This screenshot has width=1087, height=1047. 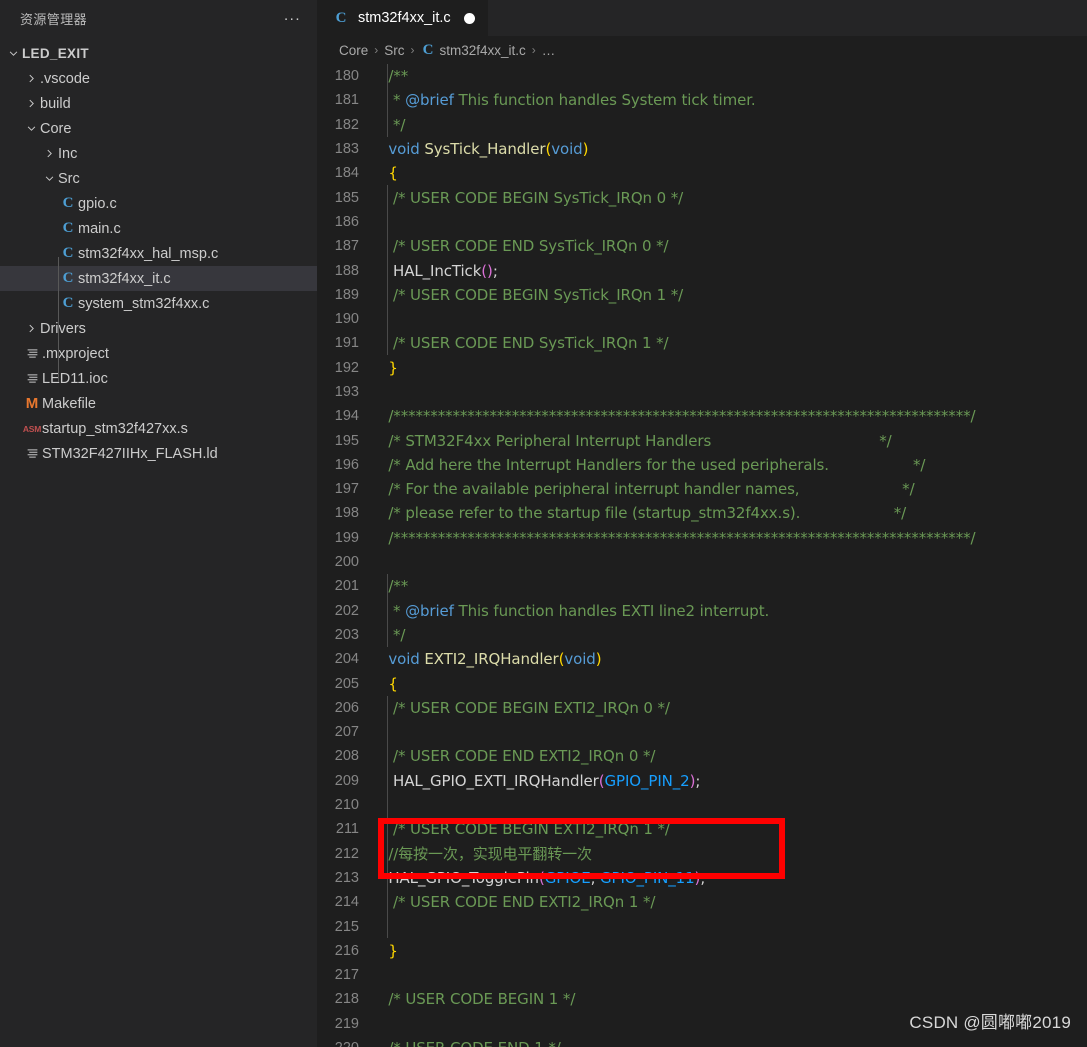 What do you see at coordinates (531, 197) in the screenshot?
I see `code-text: /* USER CODE BEGIN SysTick_IRQn 0 */` at bounding box center [531, 197].